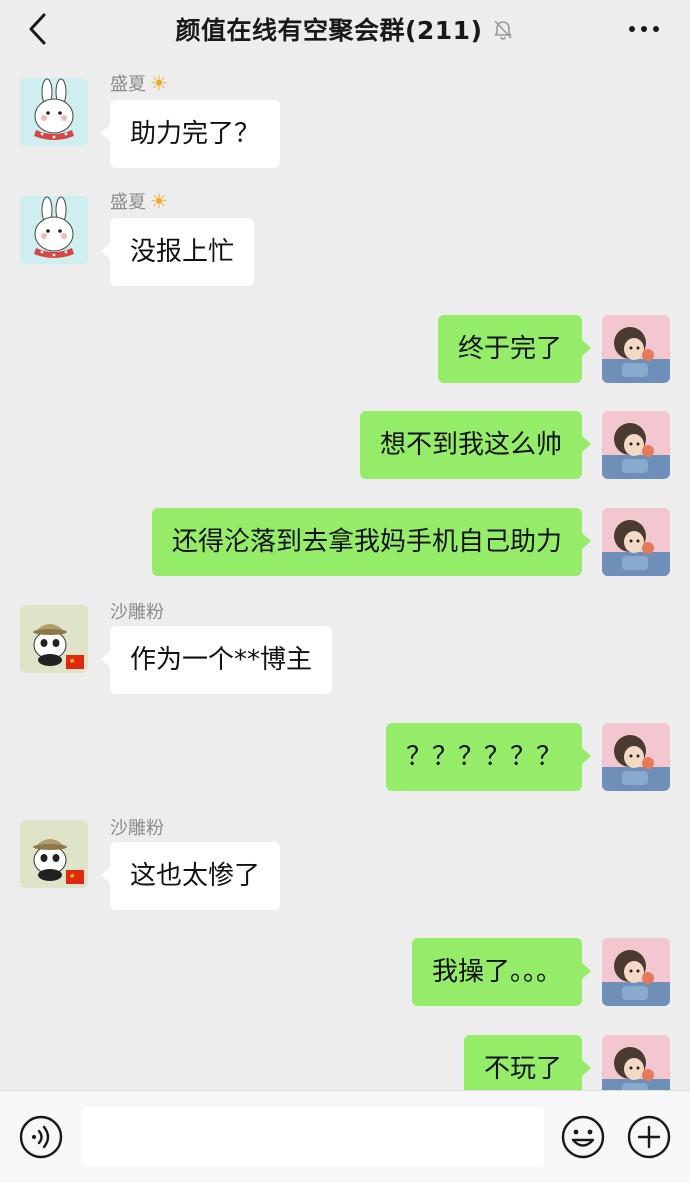 This screenshot has width=690, height=1183. Describe the element at coordinates (371, 542) in the screenshot. I see `message-bubble: 还得沦落到去拿我妈手机自己助力` at that location.